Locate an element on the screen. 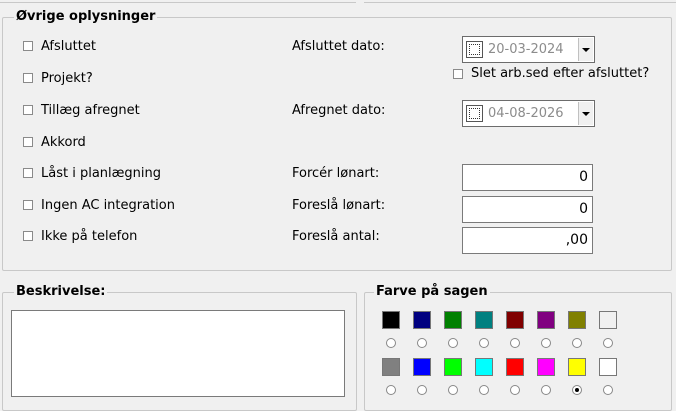 Image resolution: width=676 pixels, height=411 pixels. description-textarea is located at coordinates (178, 353).